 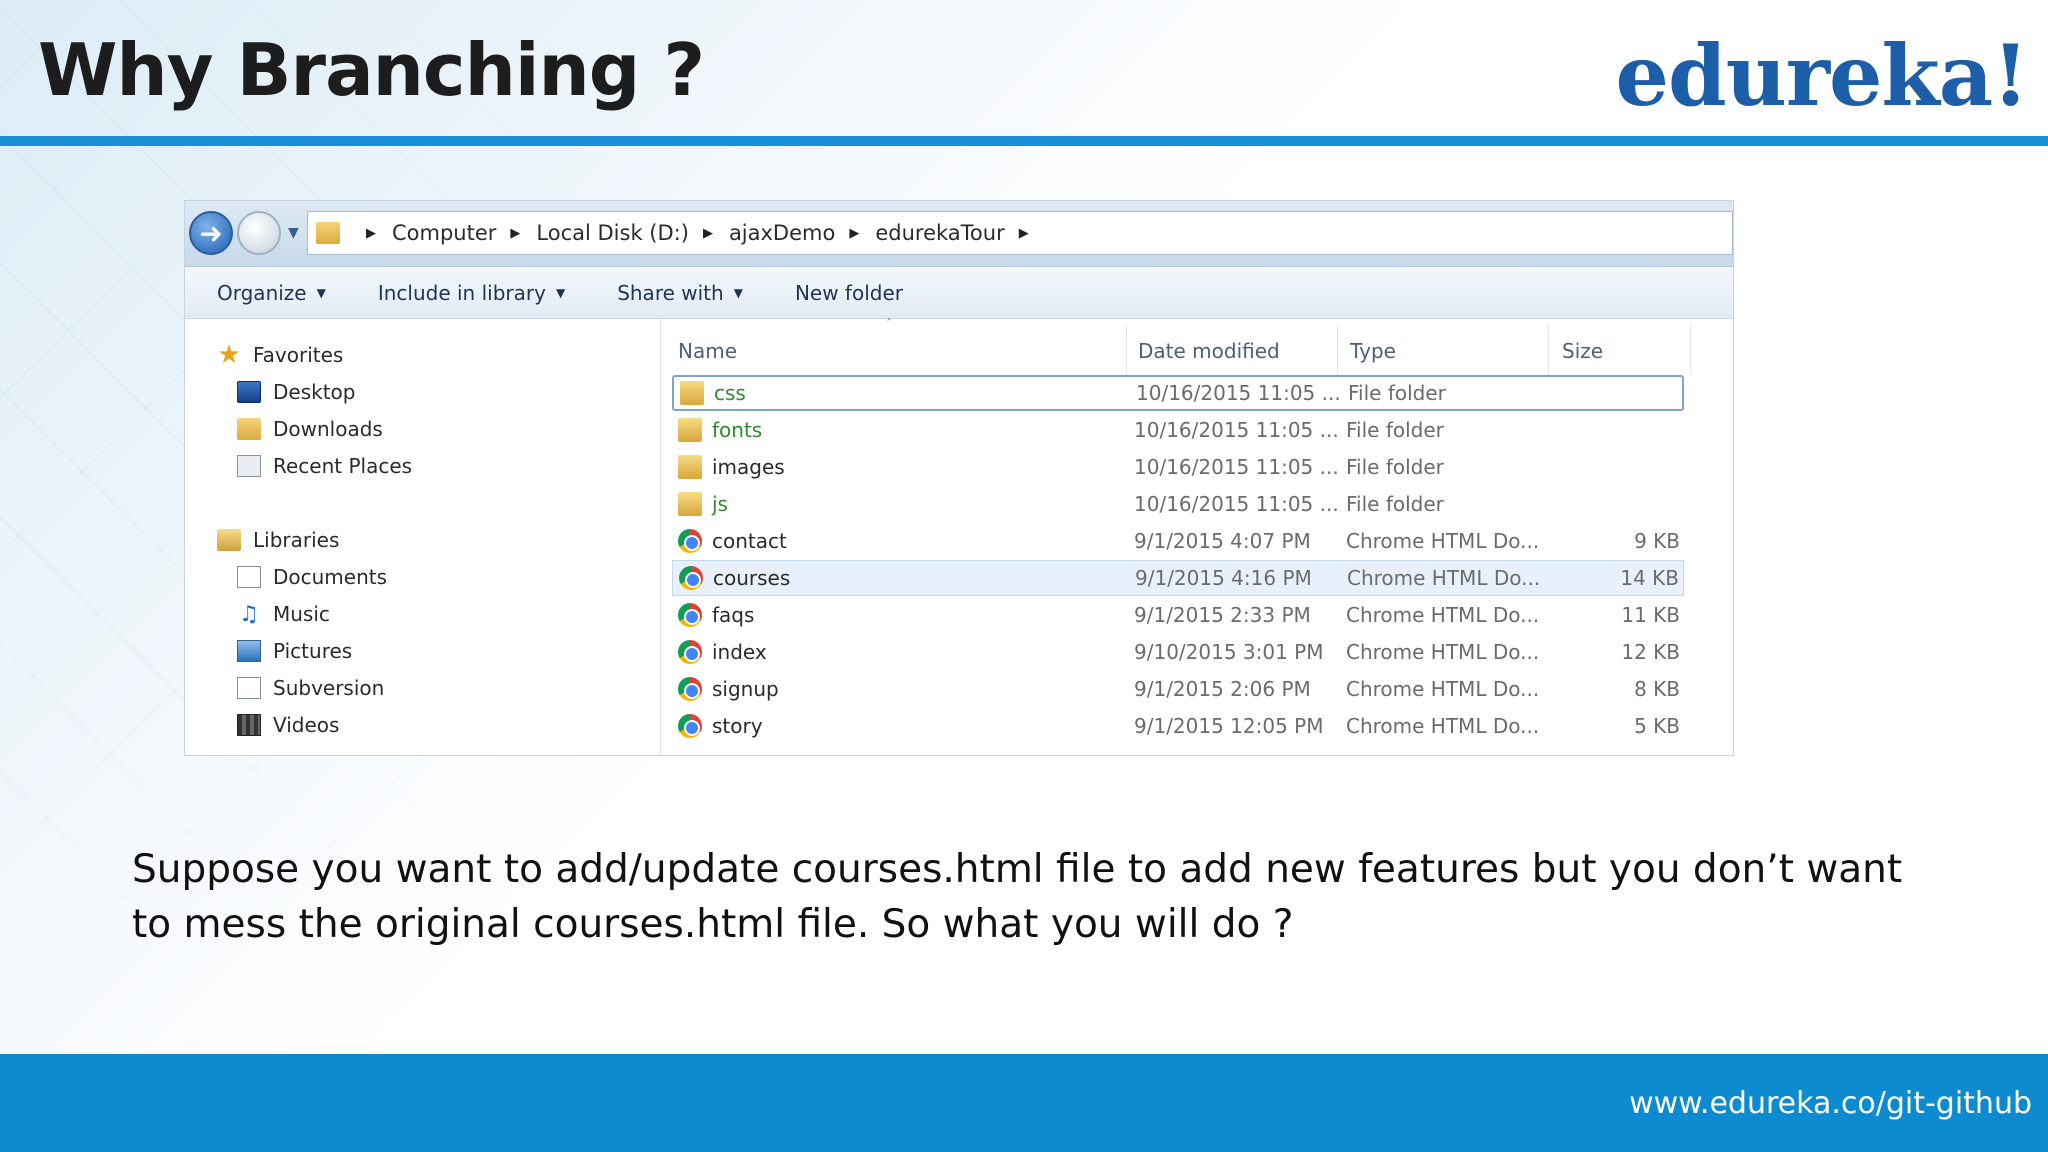 What do you see at coordinates (1229, 652) in the screenshot?
I see `file-date: 9/10/2015 3:01 PM` at bounding box center [1229, 652].